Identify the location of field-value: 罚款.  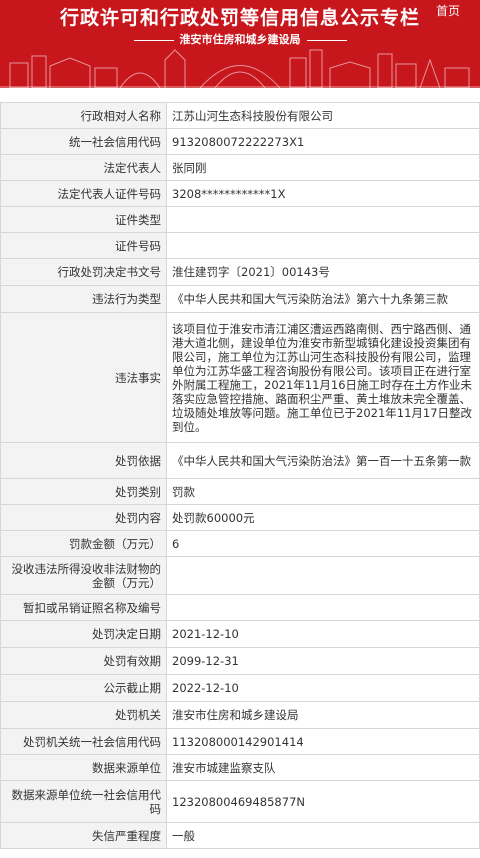
(323, 491).